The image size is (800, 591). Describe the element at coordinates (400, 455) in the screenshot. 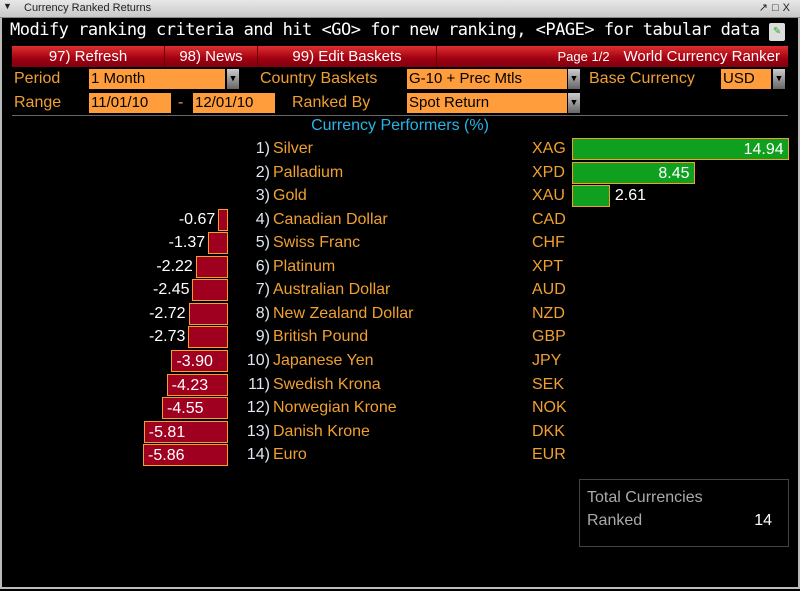

I see `ranking-row: 14) Euro EUR -5.86` at that location.